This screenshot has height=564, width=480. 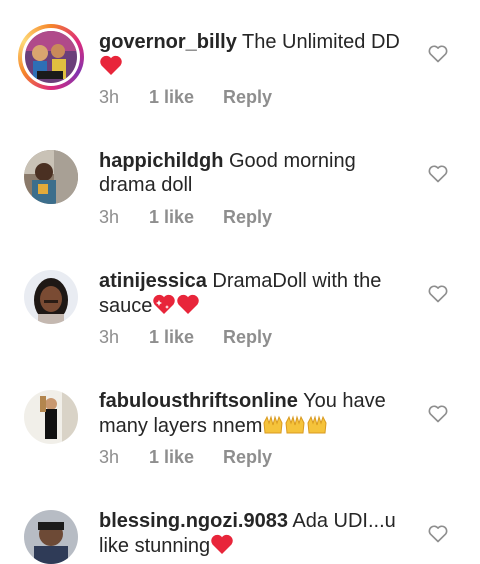 What do you see at coordinates (168, 42) in the screenshot?
I see `comment-username: governor_billy` at bounding box center [168, 42].